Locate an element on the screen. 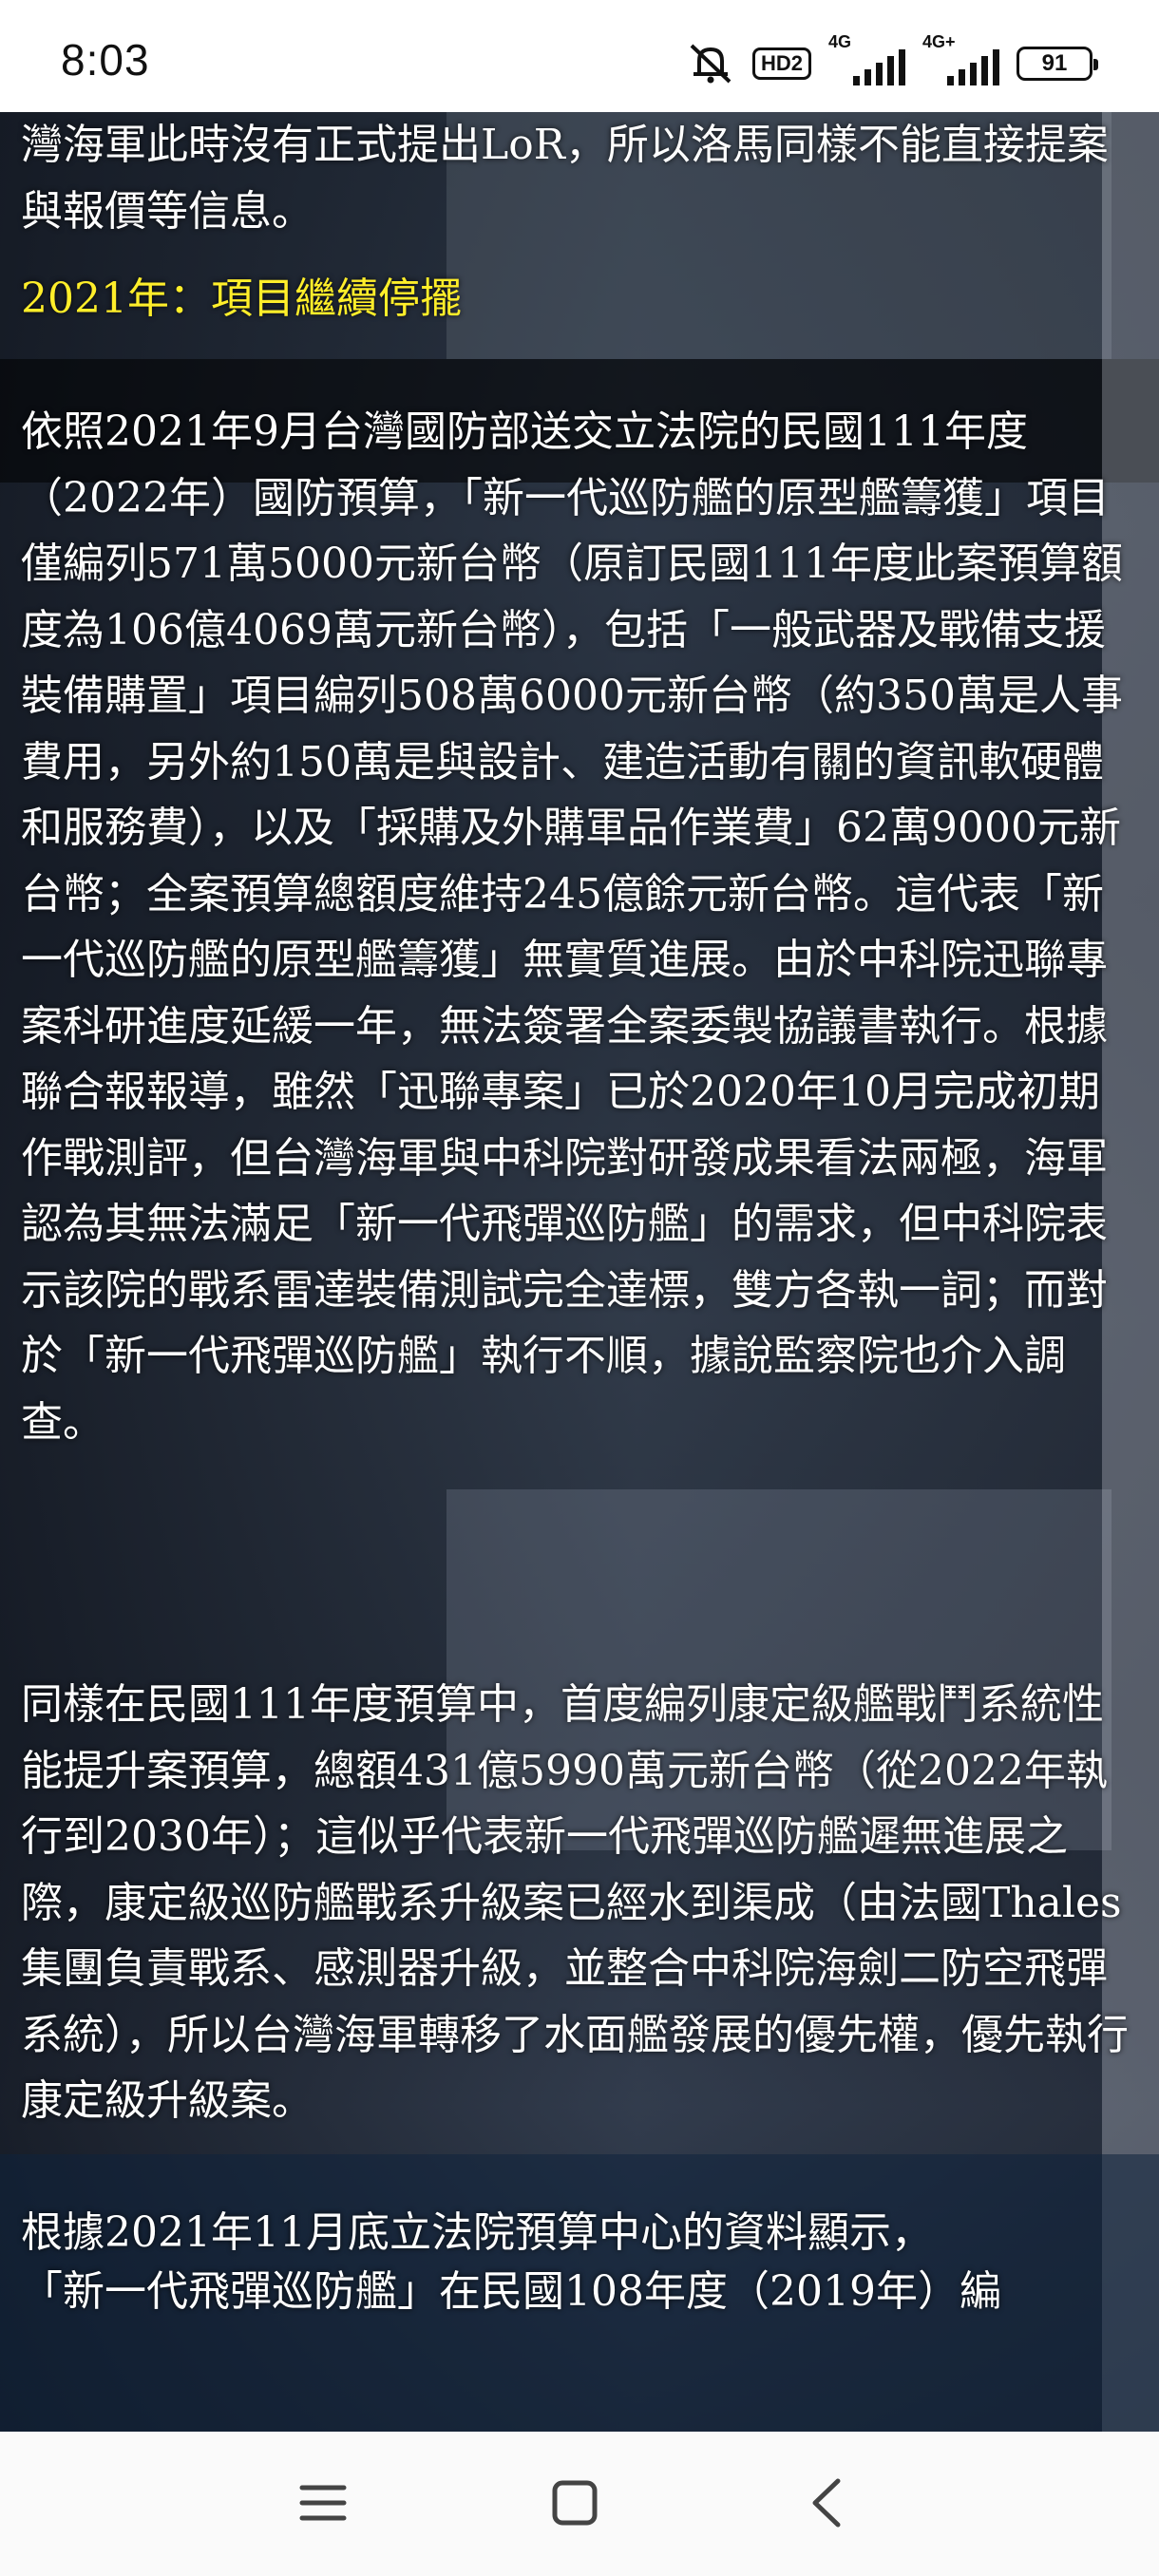 Image resolution: width=1159 pixels, height=2576 pixels. article-paragraph: 灣海軍此時沒有正式提出LoR，所以洛馬同樣不能直接提案與報價等信息。 is located at coordinates (565, 178).